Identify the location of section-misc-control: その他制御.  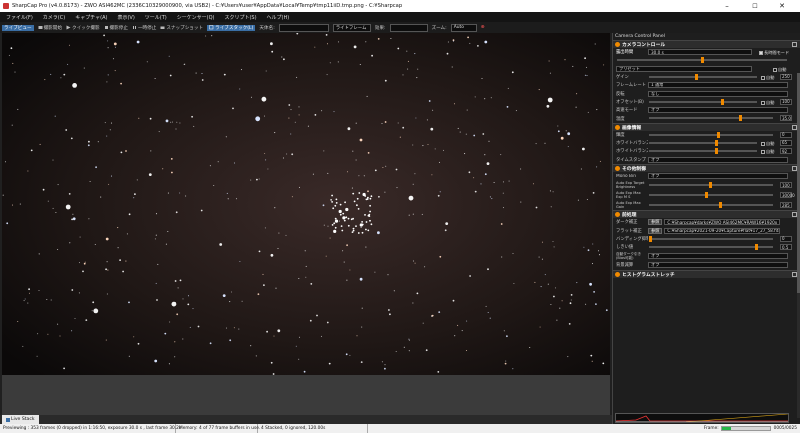
(706, 167).